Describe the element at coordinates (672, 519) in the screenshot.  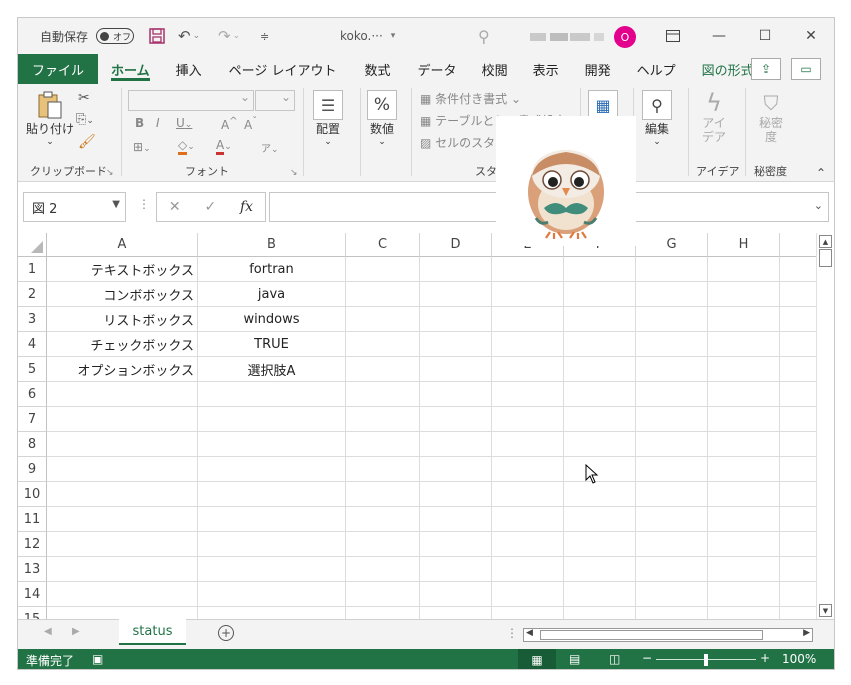
I see `cell-g11` at that location.